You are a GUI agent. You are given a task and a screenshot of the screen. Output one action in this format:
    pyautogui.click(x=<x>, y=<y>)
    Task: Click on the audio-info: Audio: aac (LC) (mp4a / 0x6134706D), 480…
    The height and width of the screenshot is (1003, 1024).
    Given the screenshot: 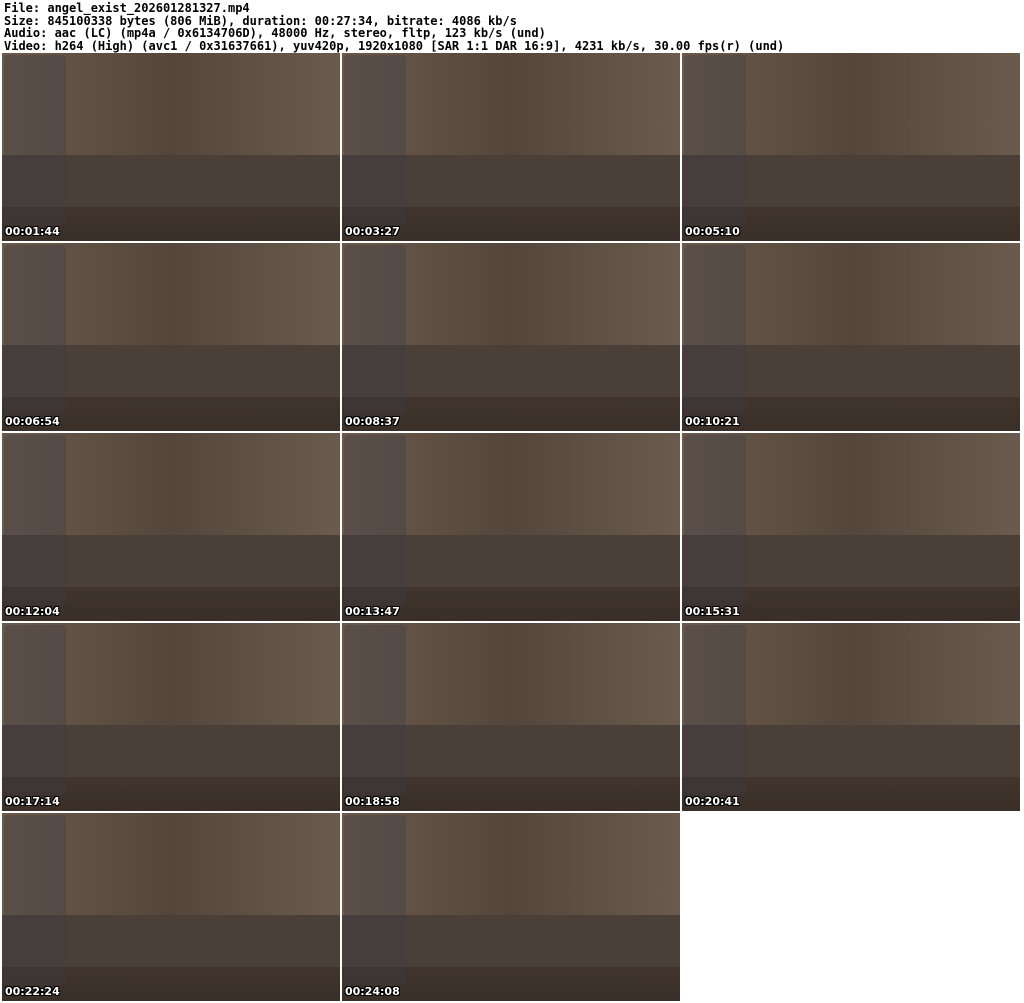 What is the action you would take?
    pyautogui.click(x=275, y=33)
    